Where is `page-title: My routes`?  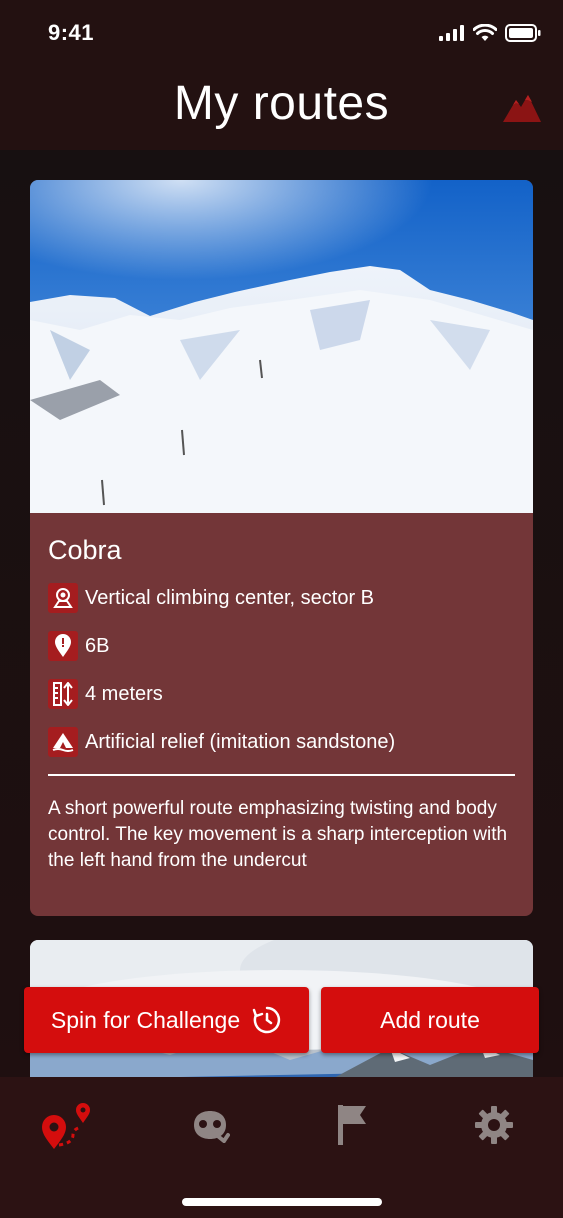
page-title: My routes is located at coordinates (281, 103).